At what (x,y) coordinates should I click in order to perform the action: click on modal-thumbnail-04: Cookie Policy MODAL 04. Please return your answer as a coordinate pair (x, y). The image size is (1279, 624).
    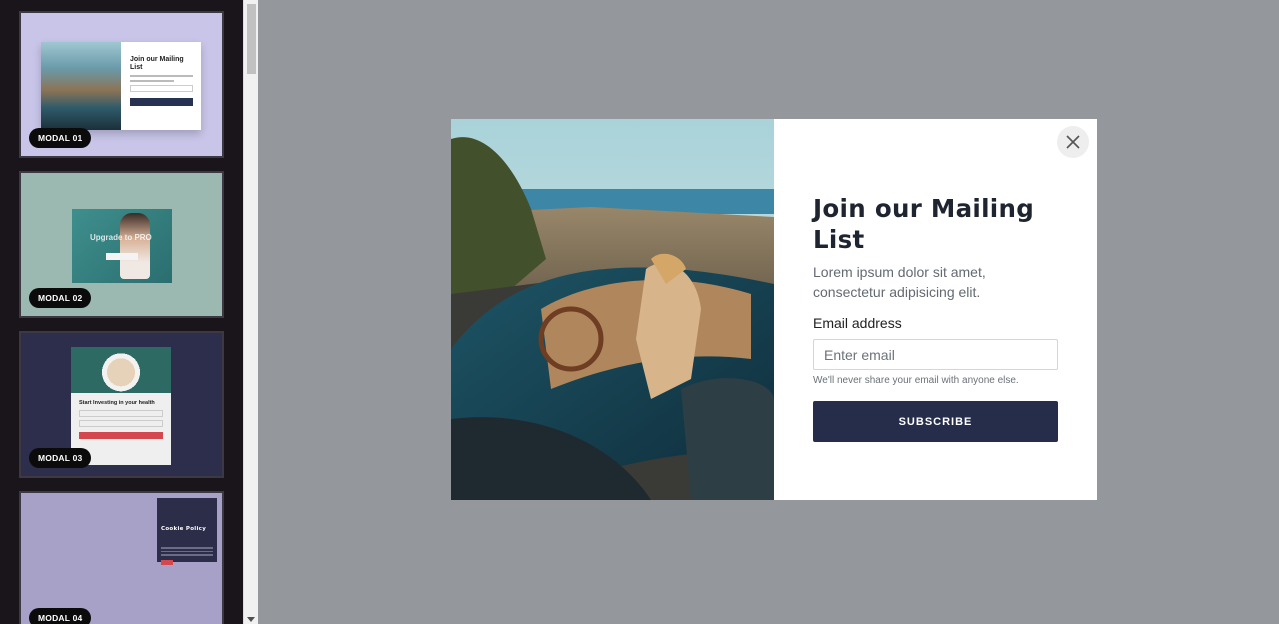
    Looking at the image, I should click on (121, 557).